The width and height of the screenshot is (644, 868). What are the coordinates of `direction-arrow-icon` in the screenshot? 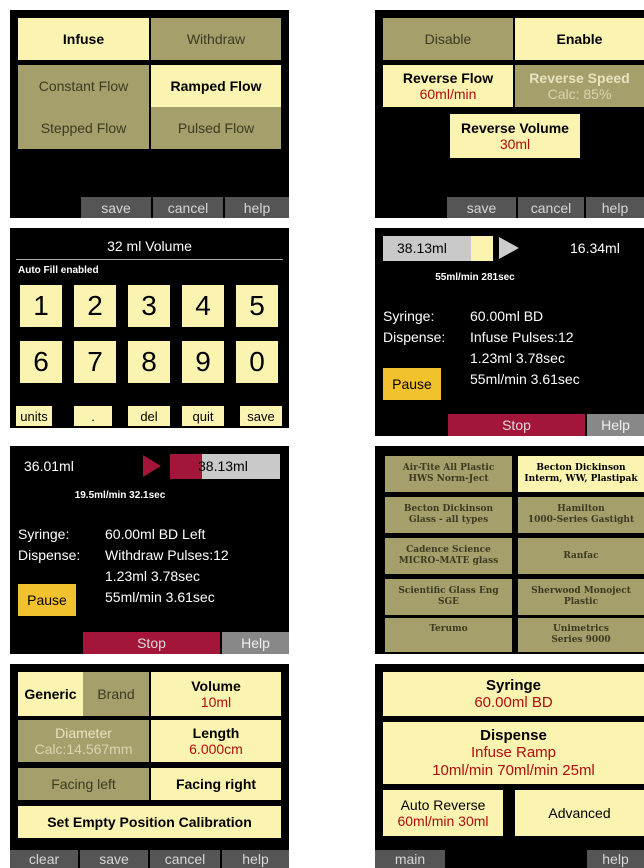 It's located at (509, 248).